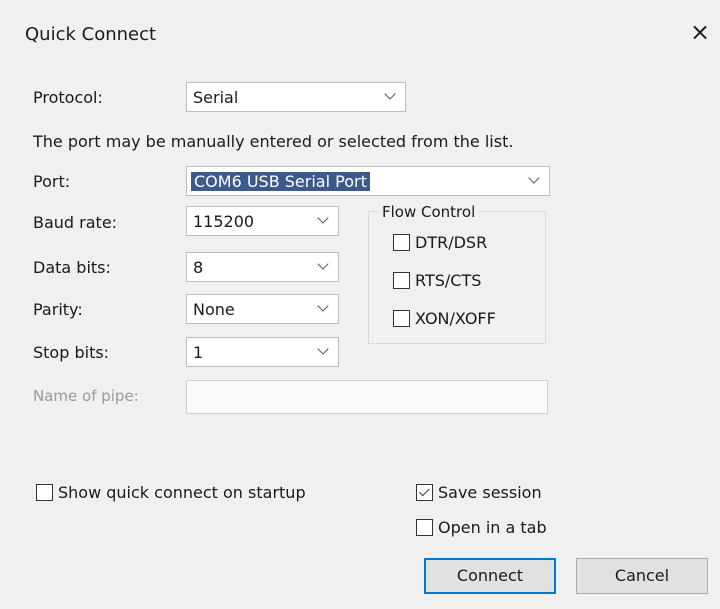 The width and height of the screenshot is (720, 609). I want to click on rts-cts-checkbox: RTS/CTS, so click(437, 280).